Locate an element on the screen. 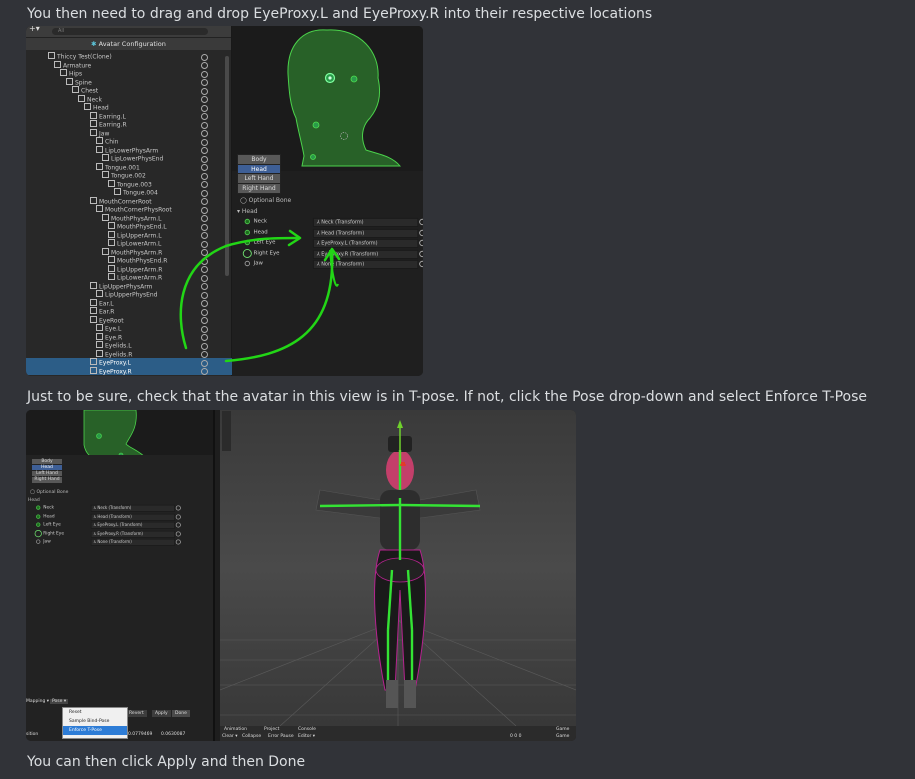 This screenshot has height=779, width=915. bone-transform-field: ⅄ EyeProxy.R (Transform) is located at coordinates (133, 534).